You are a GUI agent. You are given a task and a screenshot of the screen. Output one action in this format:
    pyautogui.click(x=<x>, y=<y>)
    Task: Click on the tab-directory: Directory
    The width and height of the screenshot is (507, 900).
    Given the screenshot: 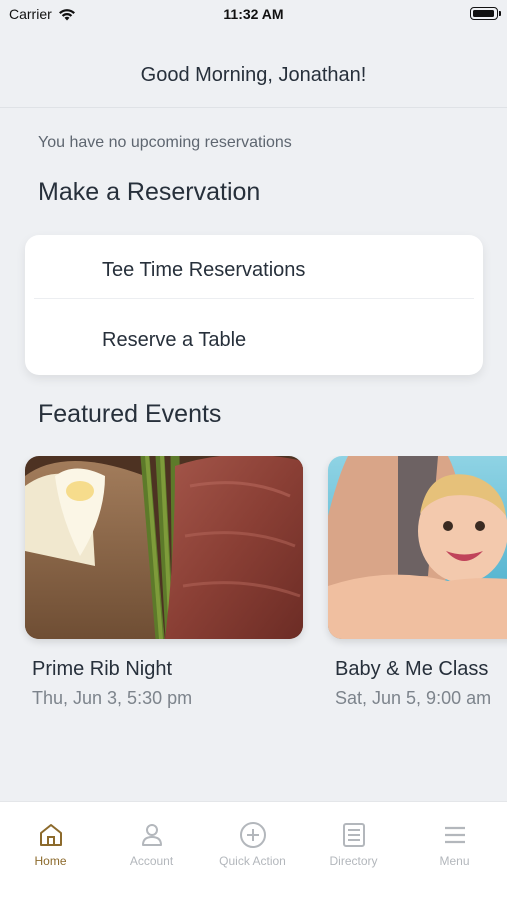 What is the action you would take?
    pyautogui.click(x=353, y=839)
    